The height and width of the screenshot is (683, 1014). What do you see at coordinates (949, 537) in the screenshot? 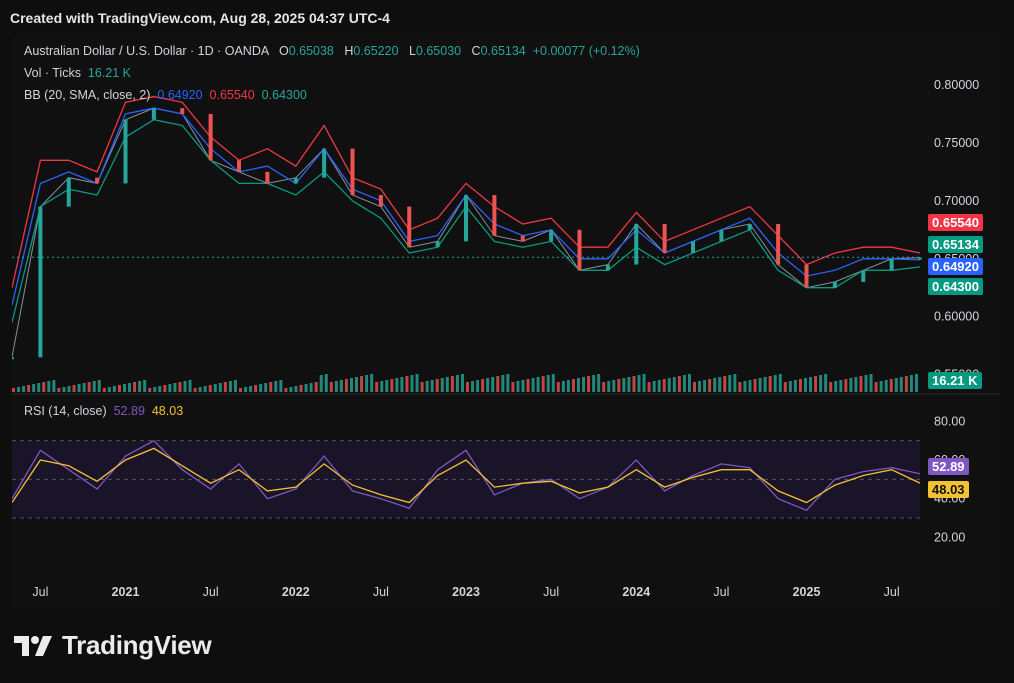
I see `rsi-axis-tick: 20.00` at bounding box center [949, 537].